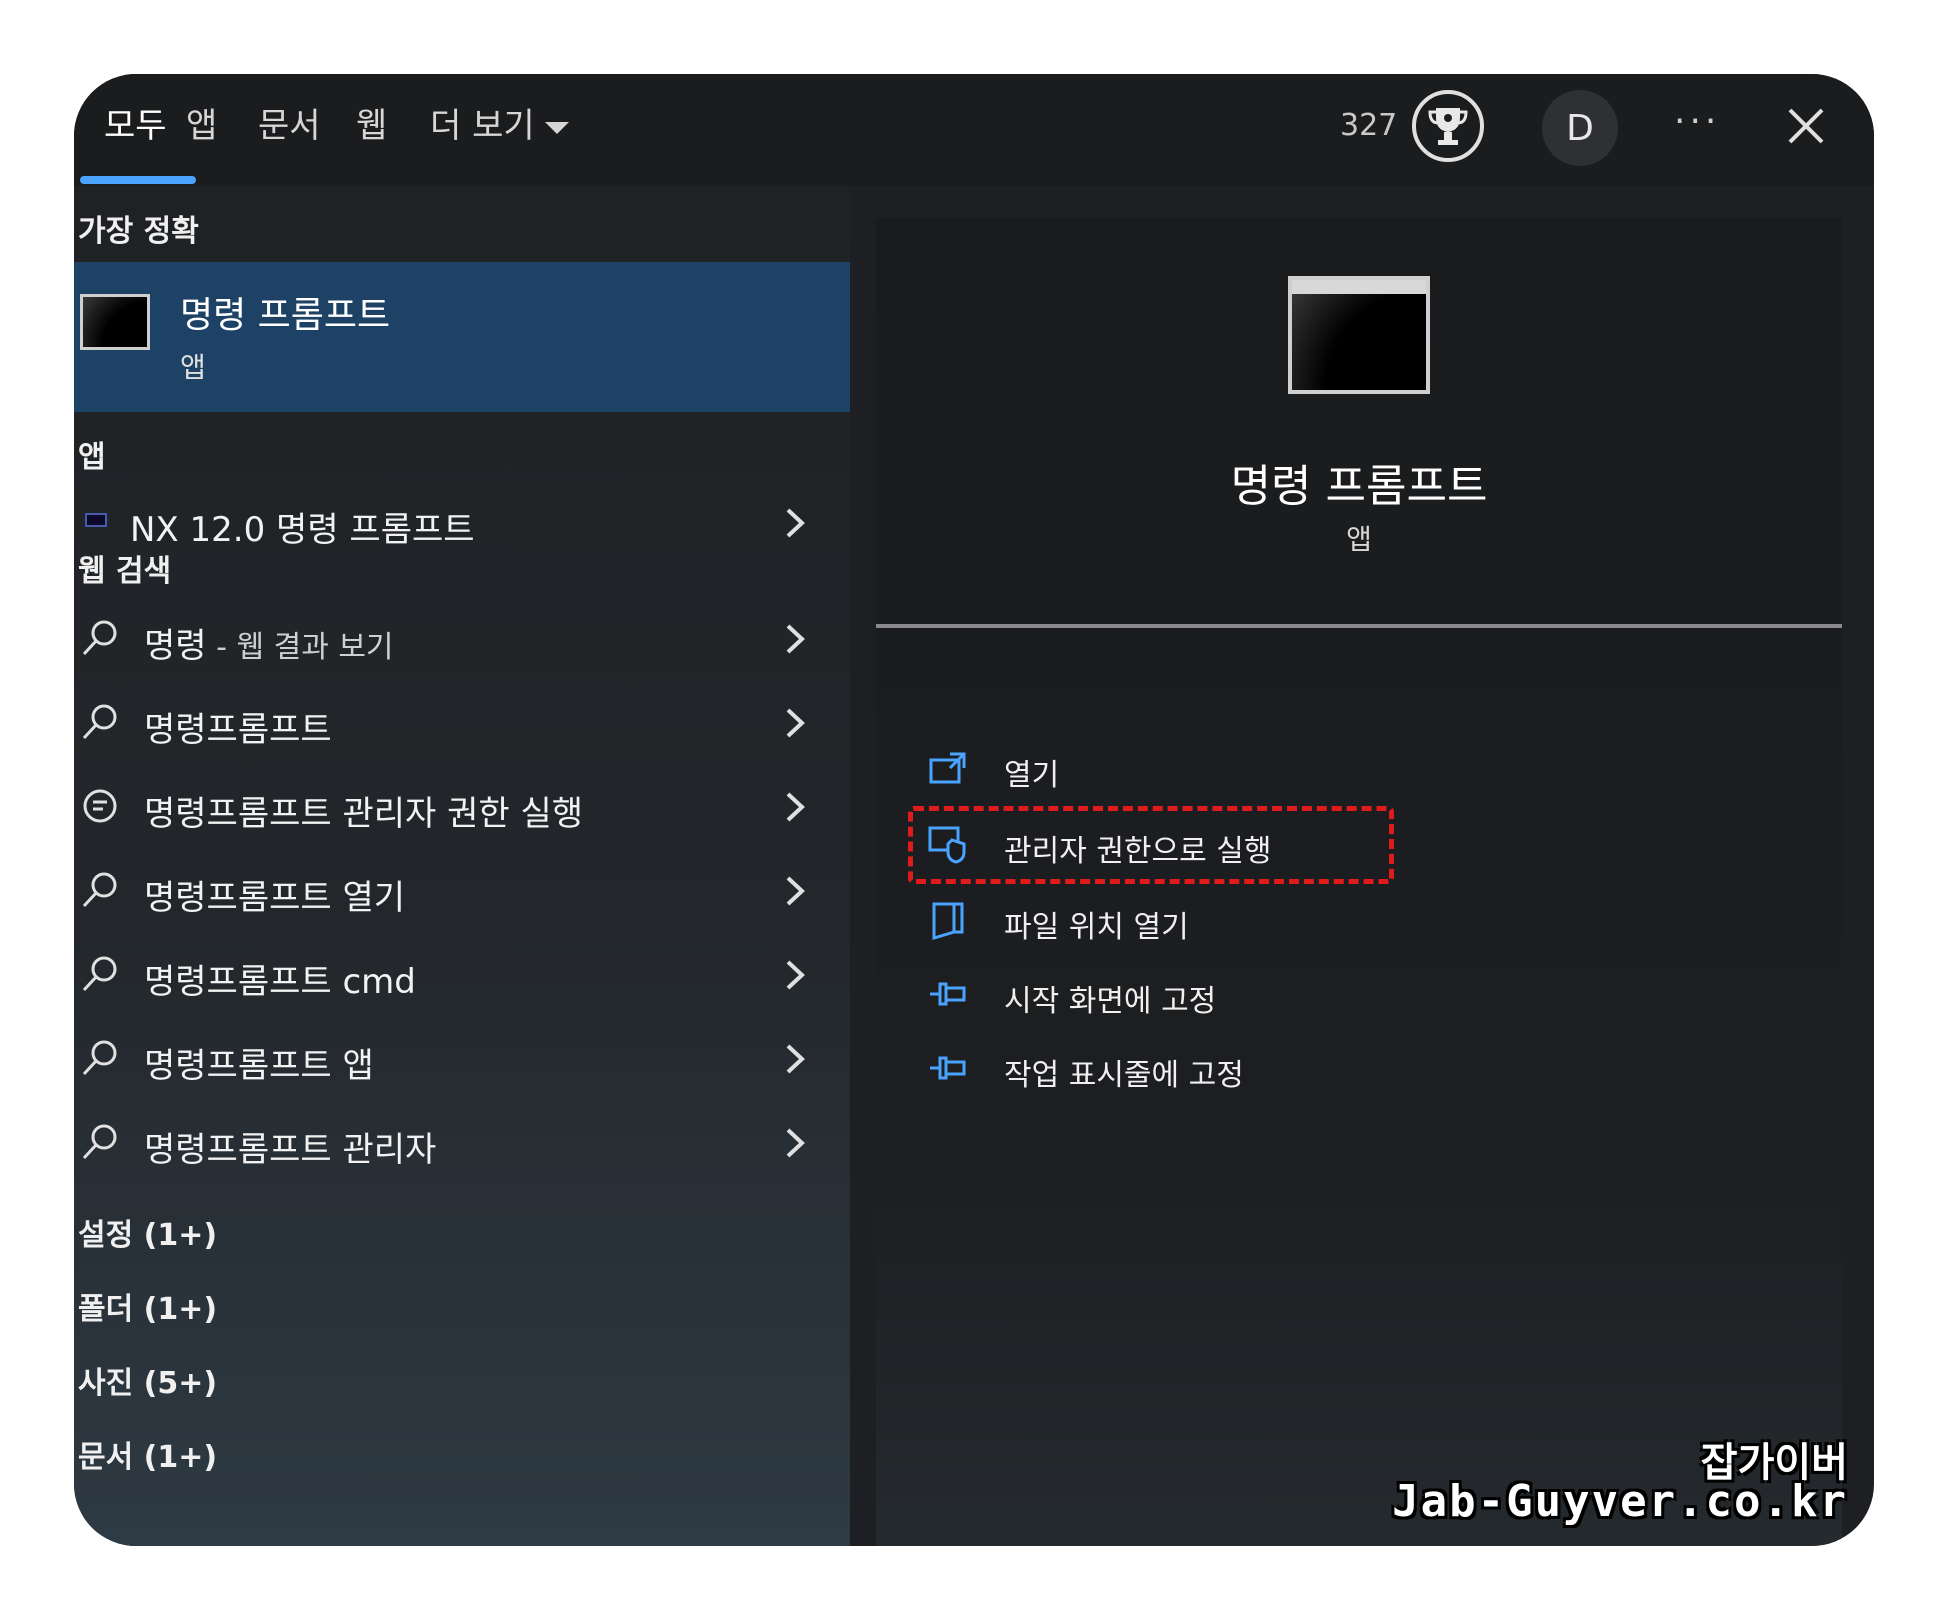 The height and width of the screenshot is (1620, 1946). I want to click on command-prompt-large-icon, so click(1359, 335).